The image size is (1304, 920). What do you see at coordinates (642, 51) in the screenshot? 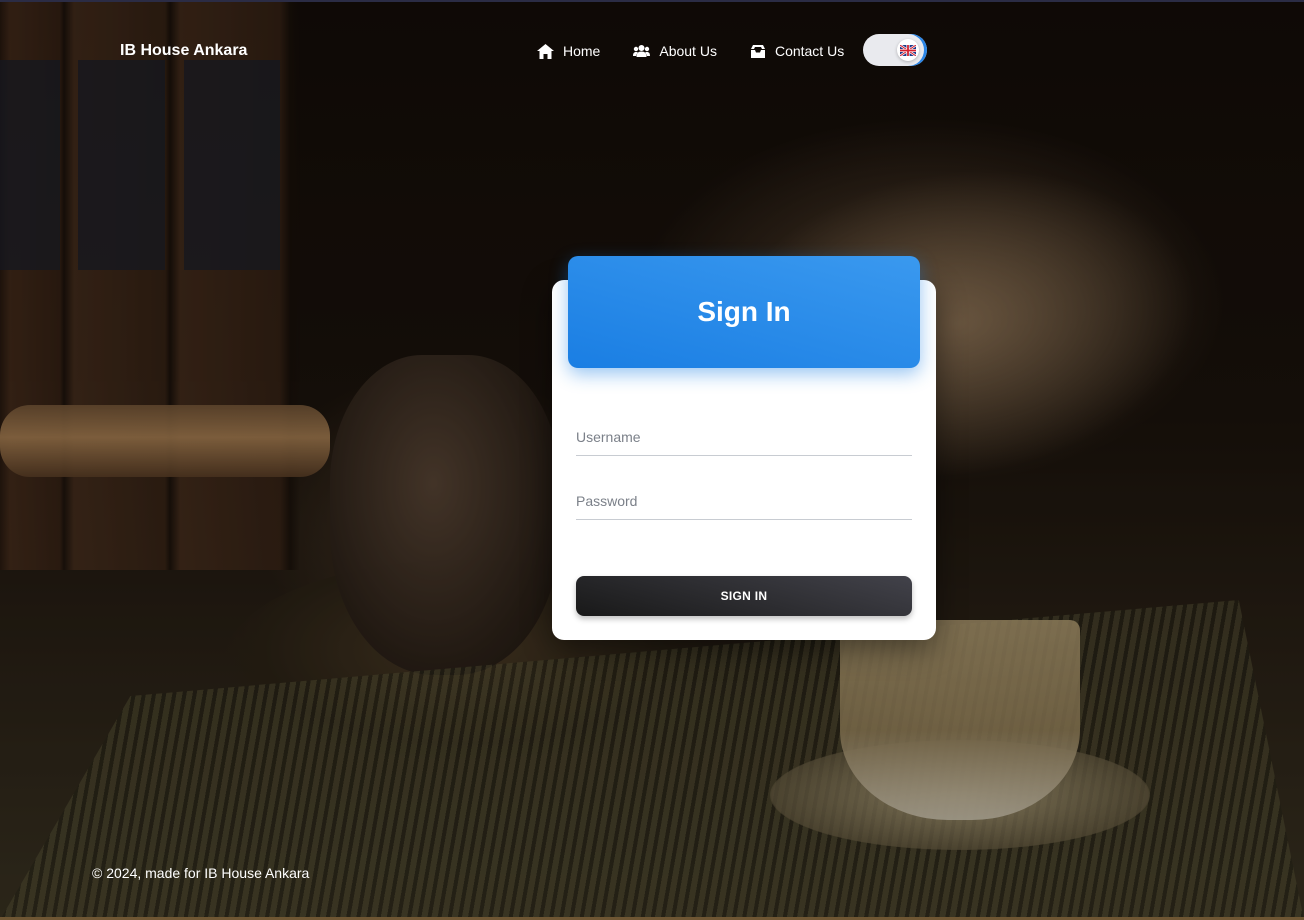
I see `people-icon` at bounding box center [642, 51].